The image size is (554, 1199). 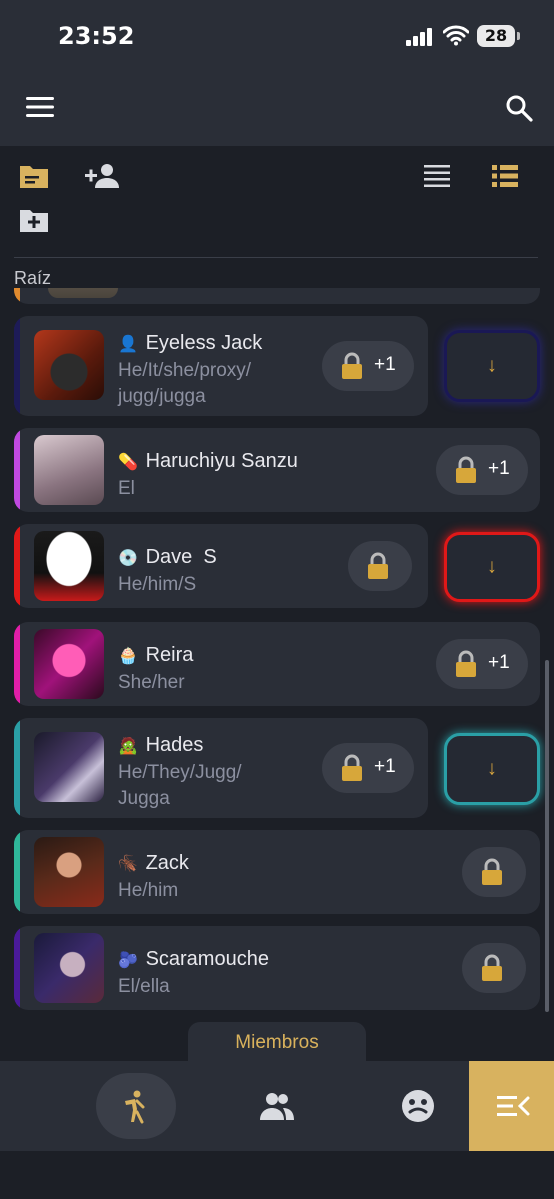 What do you see at coordinates (437, 176) in the screenshot?
I see `list-view-icon` at bounding box center [437, 176].